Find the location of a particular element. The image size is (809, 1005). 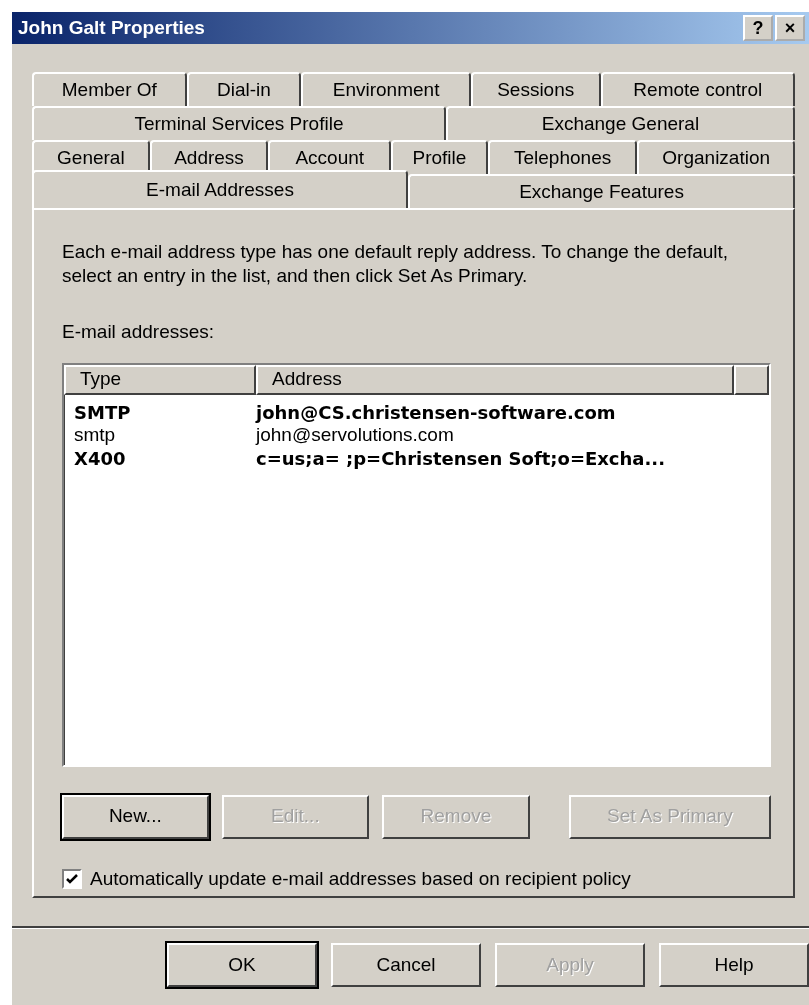

description-text: Each e-mail address type has one default reply address. To change the default, select an entry in the list, and then click Set As Primary. is located at coordinates (396, 264).